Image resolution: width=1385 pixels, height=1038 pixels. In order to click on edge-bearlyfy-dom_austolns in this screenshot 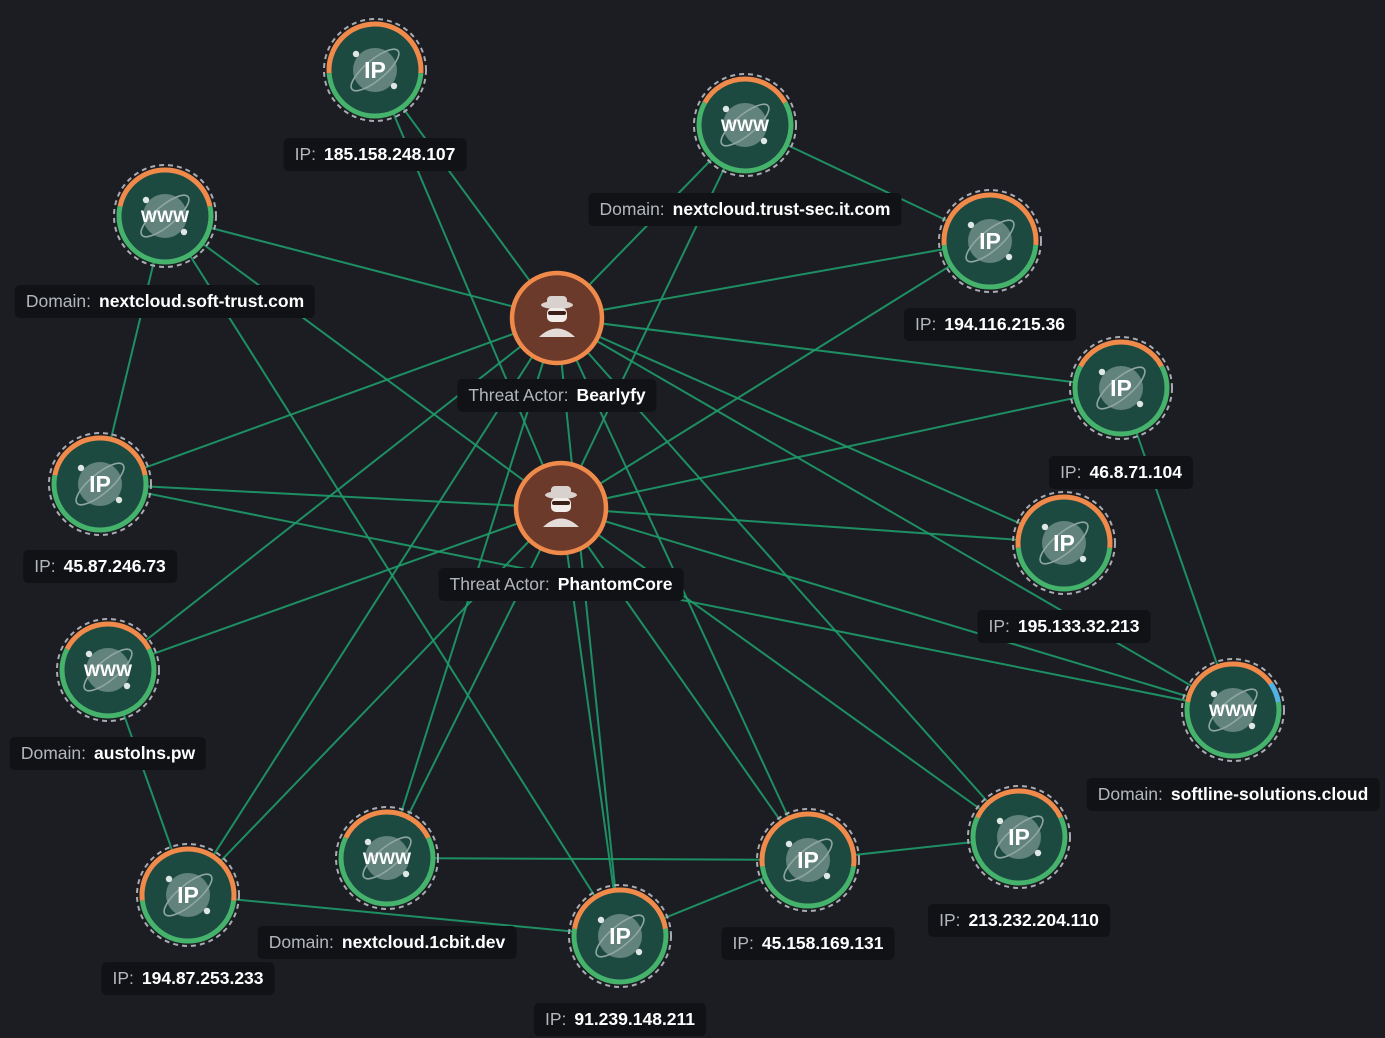, I will do `click(332, 494)`.